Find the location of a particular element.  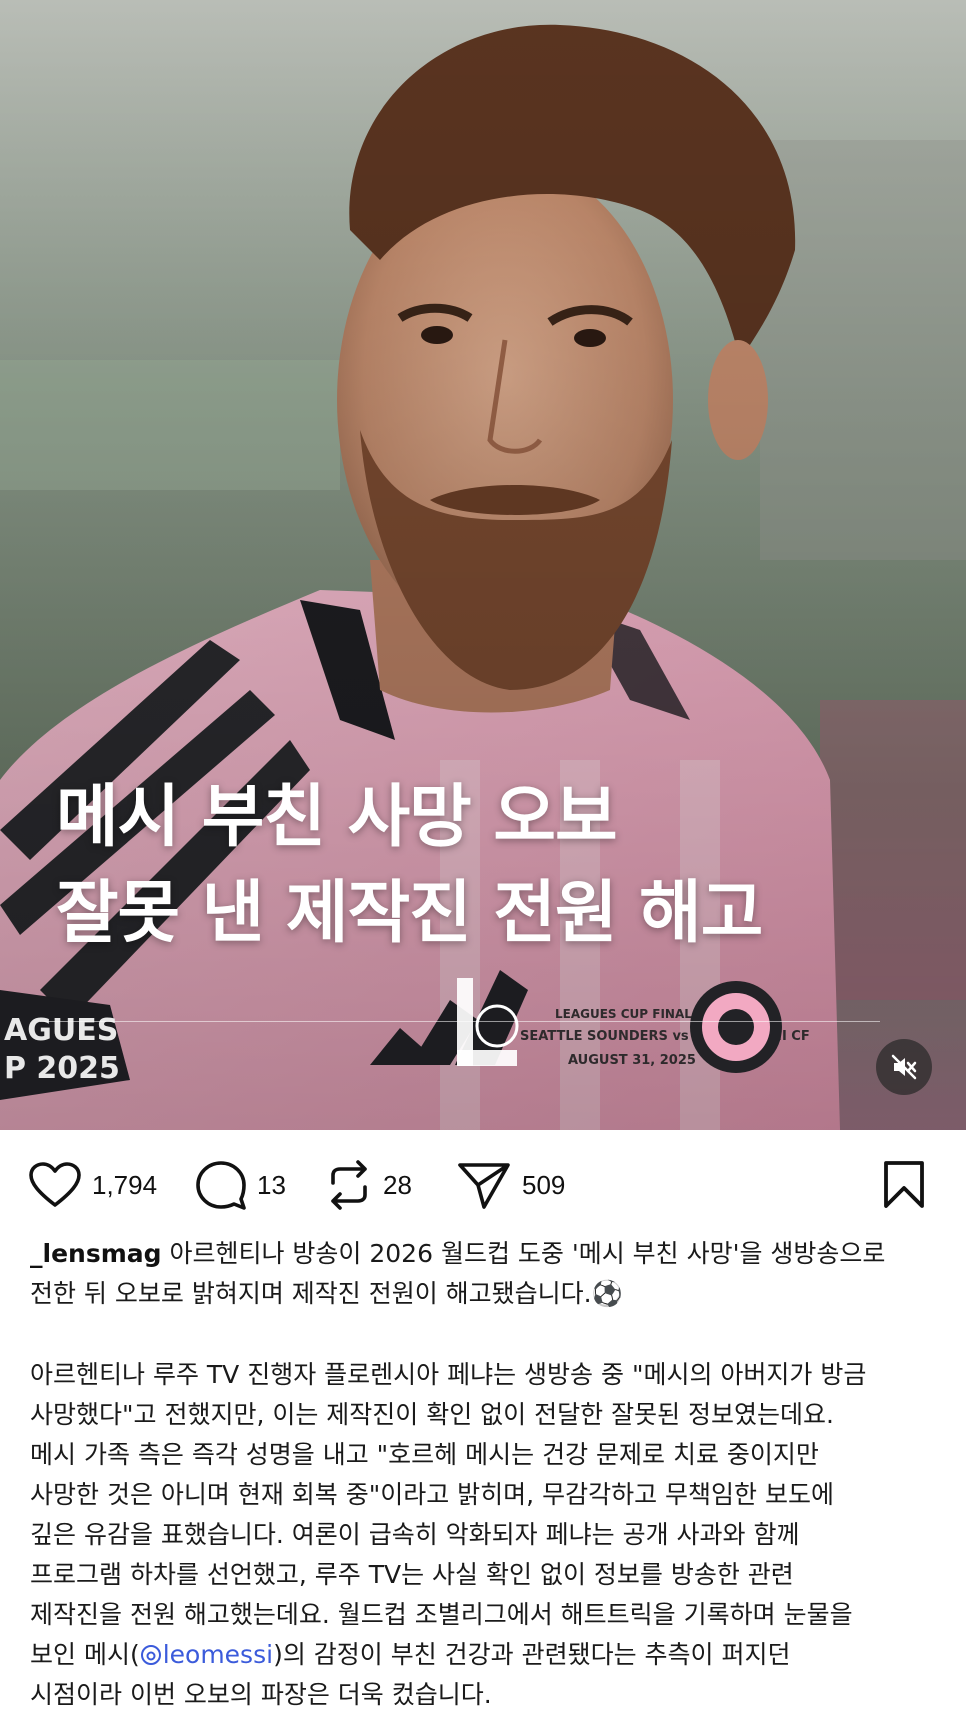

svg-text: AGUES is located at coordinates (61, 1030).